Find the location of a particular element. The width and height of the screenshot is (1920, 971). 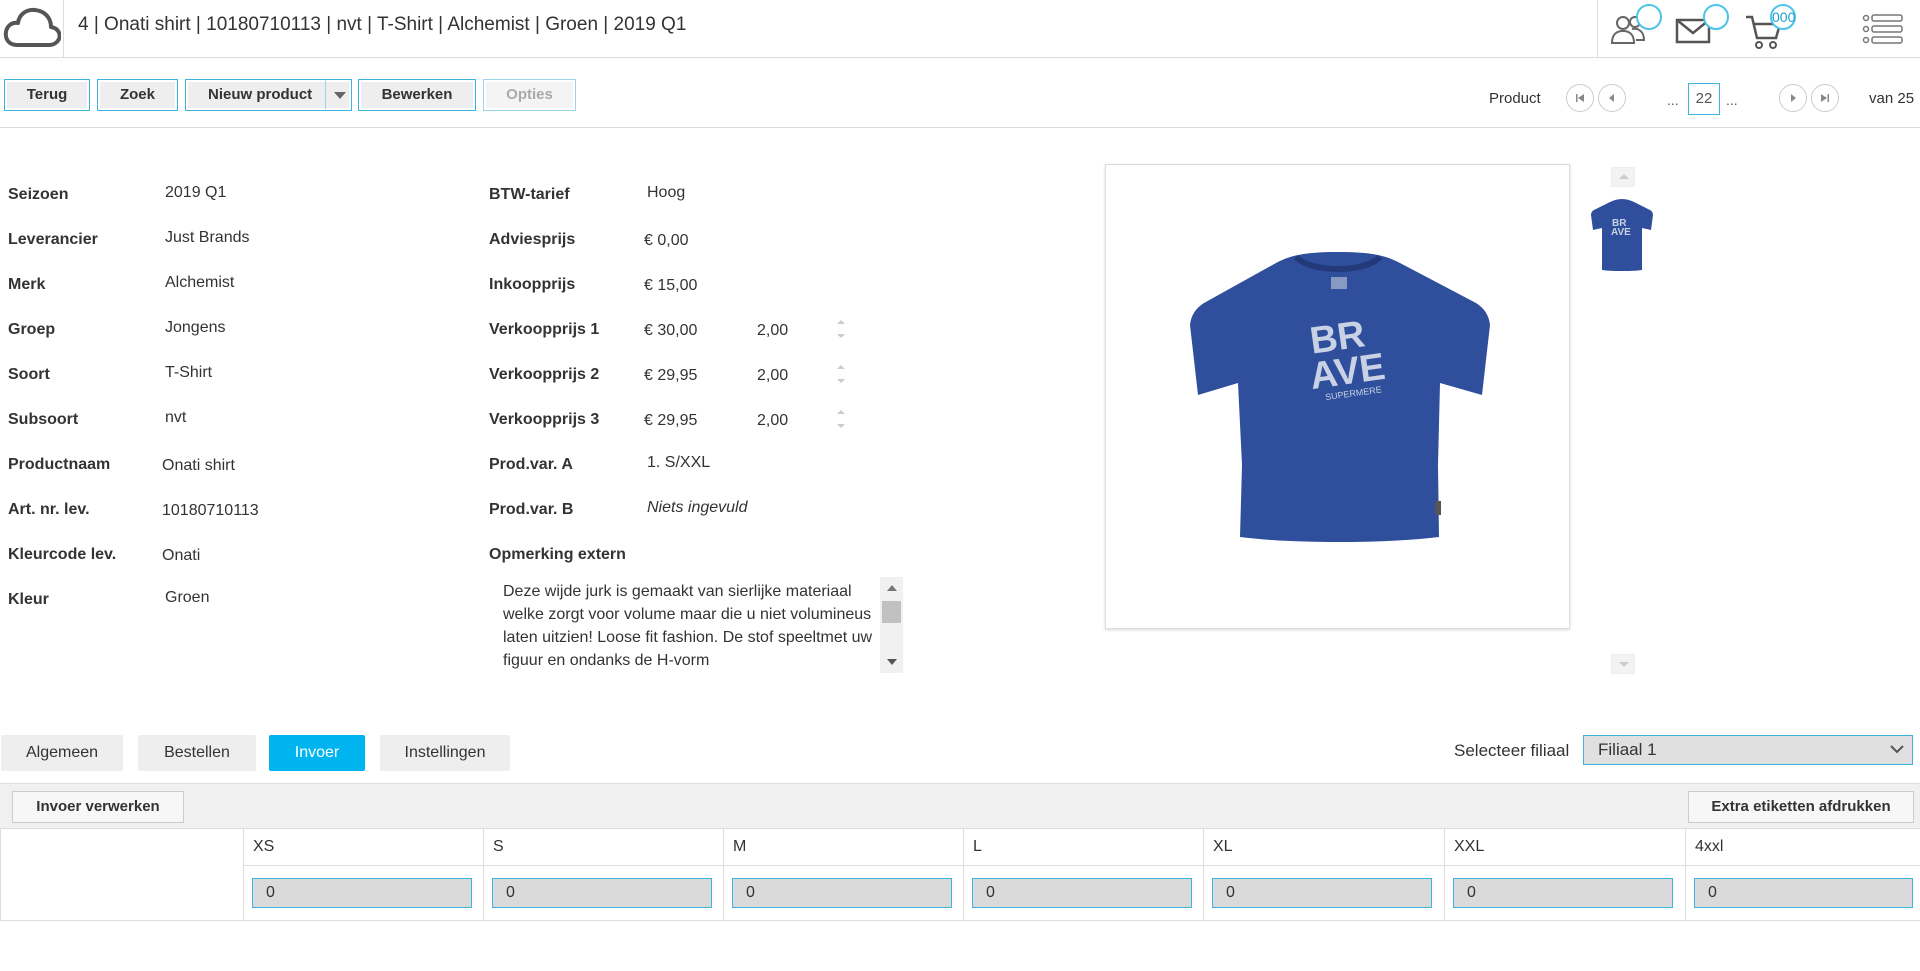

qty-input-4xxl: 0 is located at coordinates (1803, 893).